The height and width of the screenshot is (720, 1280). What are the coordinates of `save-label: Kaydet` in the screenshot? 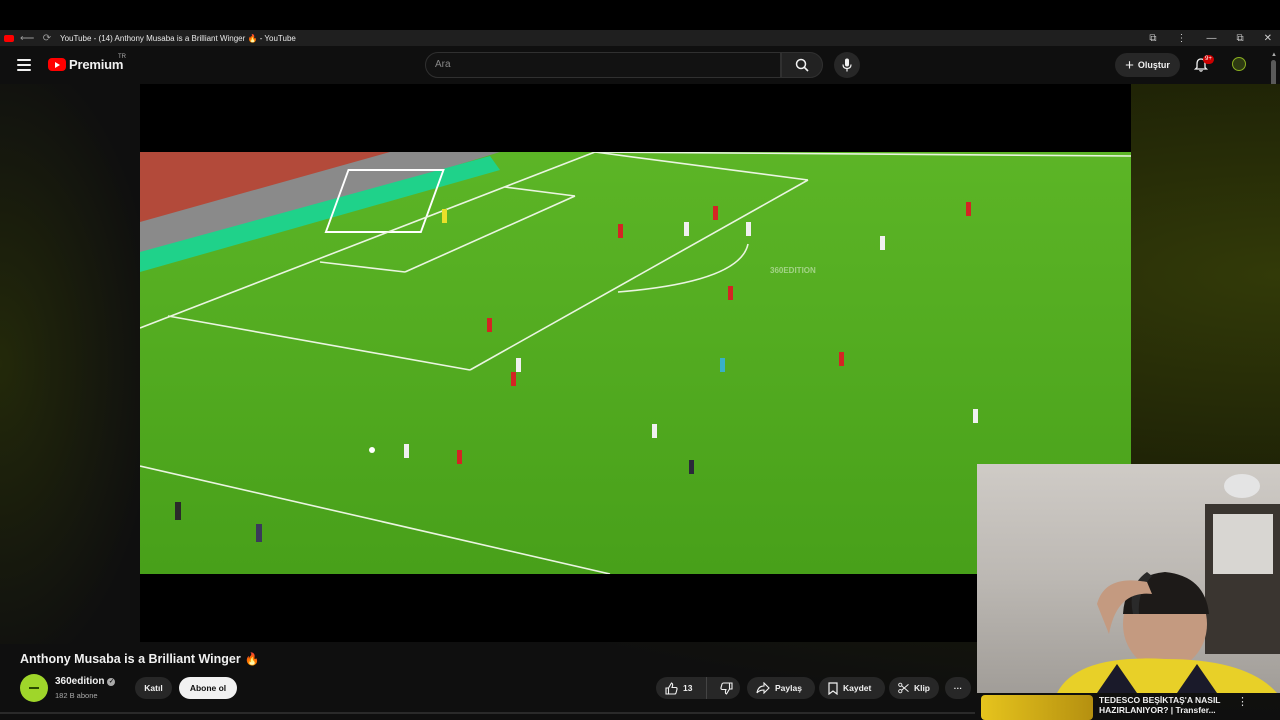 It's located at (857, 688).